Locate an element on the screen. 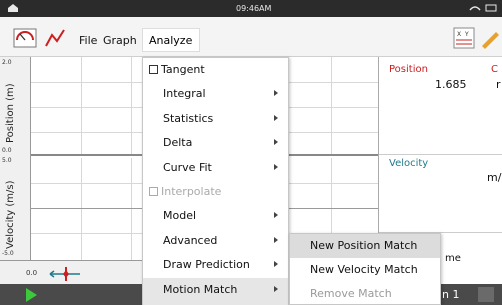  run-selector-label: n 1 is located at coordinates (450, 294).